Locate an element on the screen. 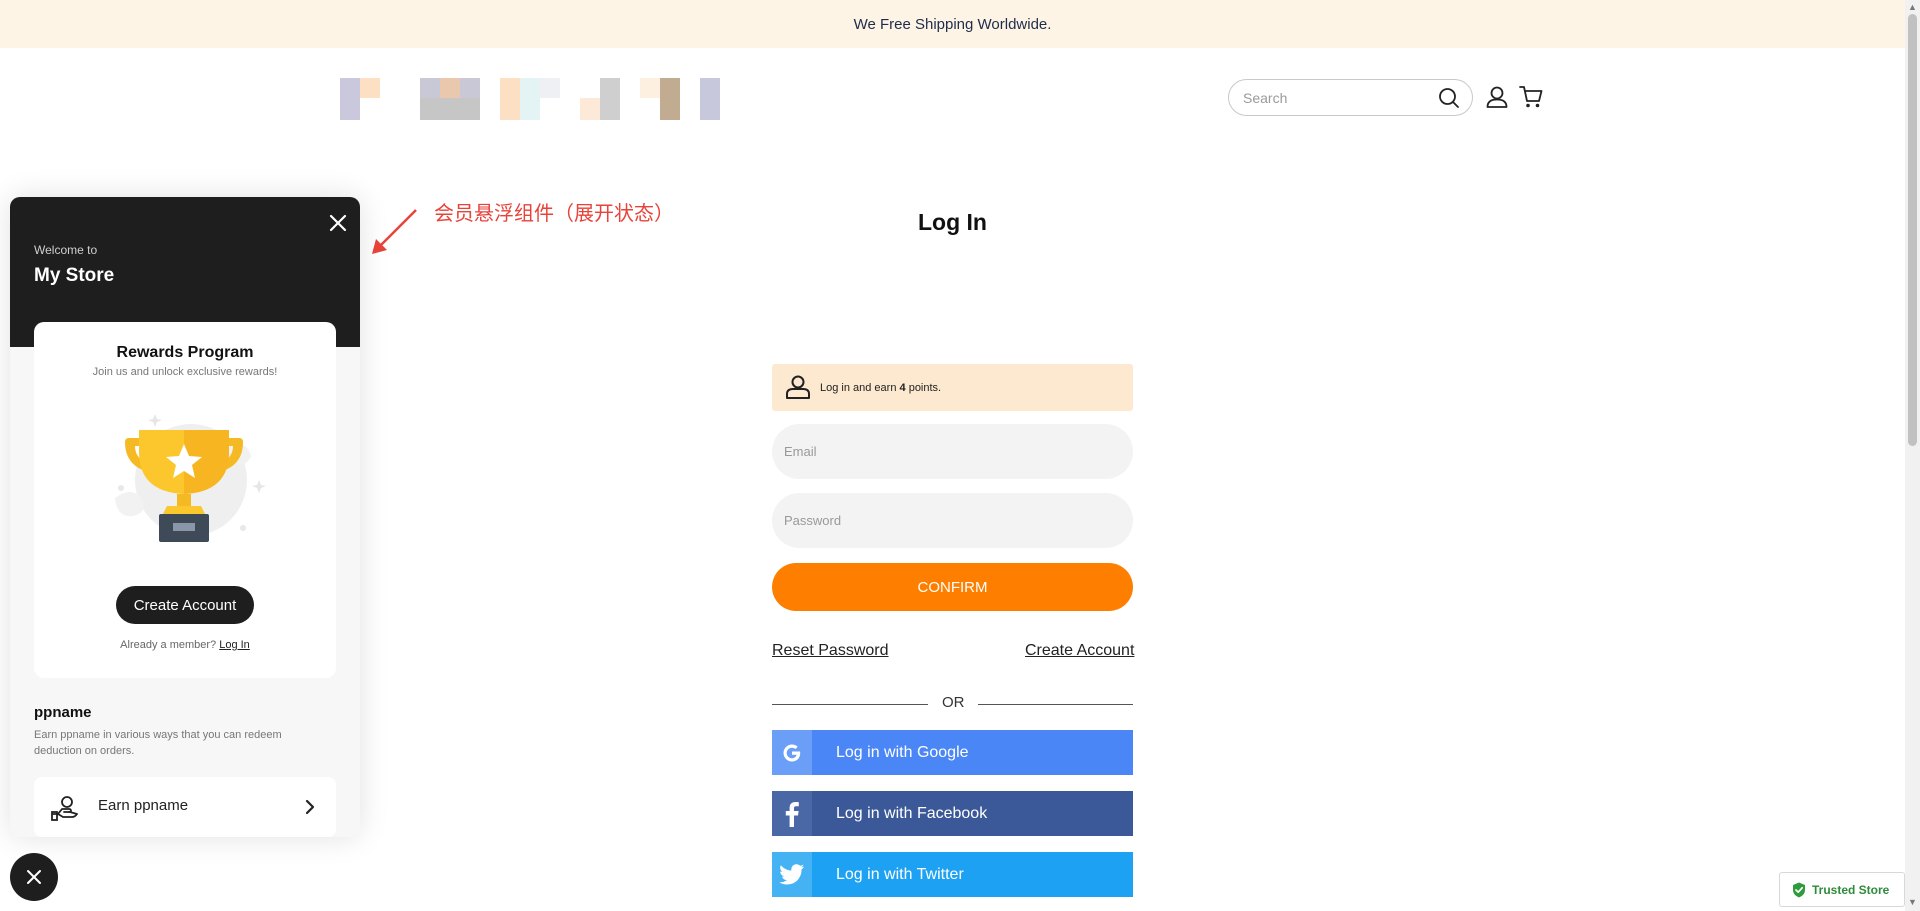 The height and width of the screenshot is (911, 1920). rewards-card-subtitle: Join us and unlock exclusive rewards! is located at coordinates (185, 372).